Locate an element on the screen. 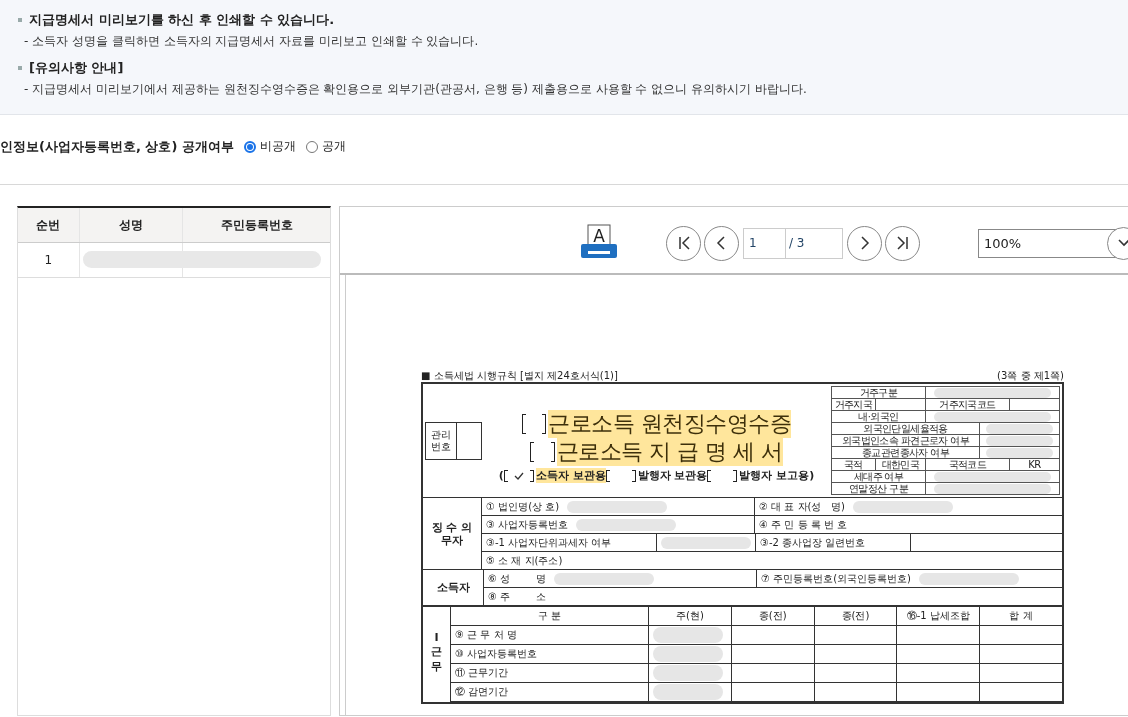 The width and height of the screenshot is (1128, 717). field-label: ⑤ 소 재 지(주소) is located at coordinates (524, 560).